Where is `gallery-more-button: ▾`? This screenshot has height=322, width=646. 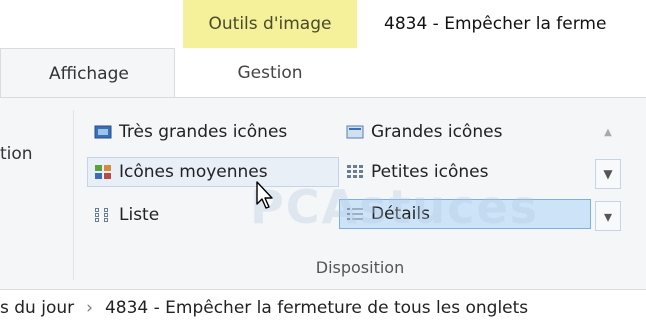 gallery-more-button: ▾ is located at coordinates (608, 216).